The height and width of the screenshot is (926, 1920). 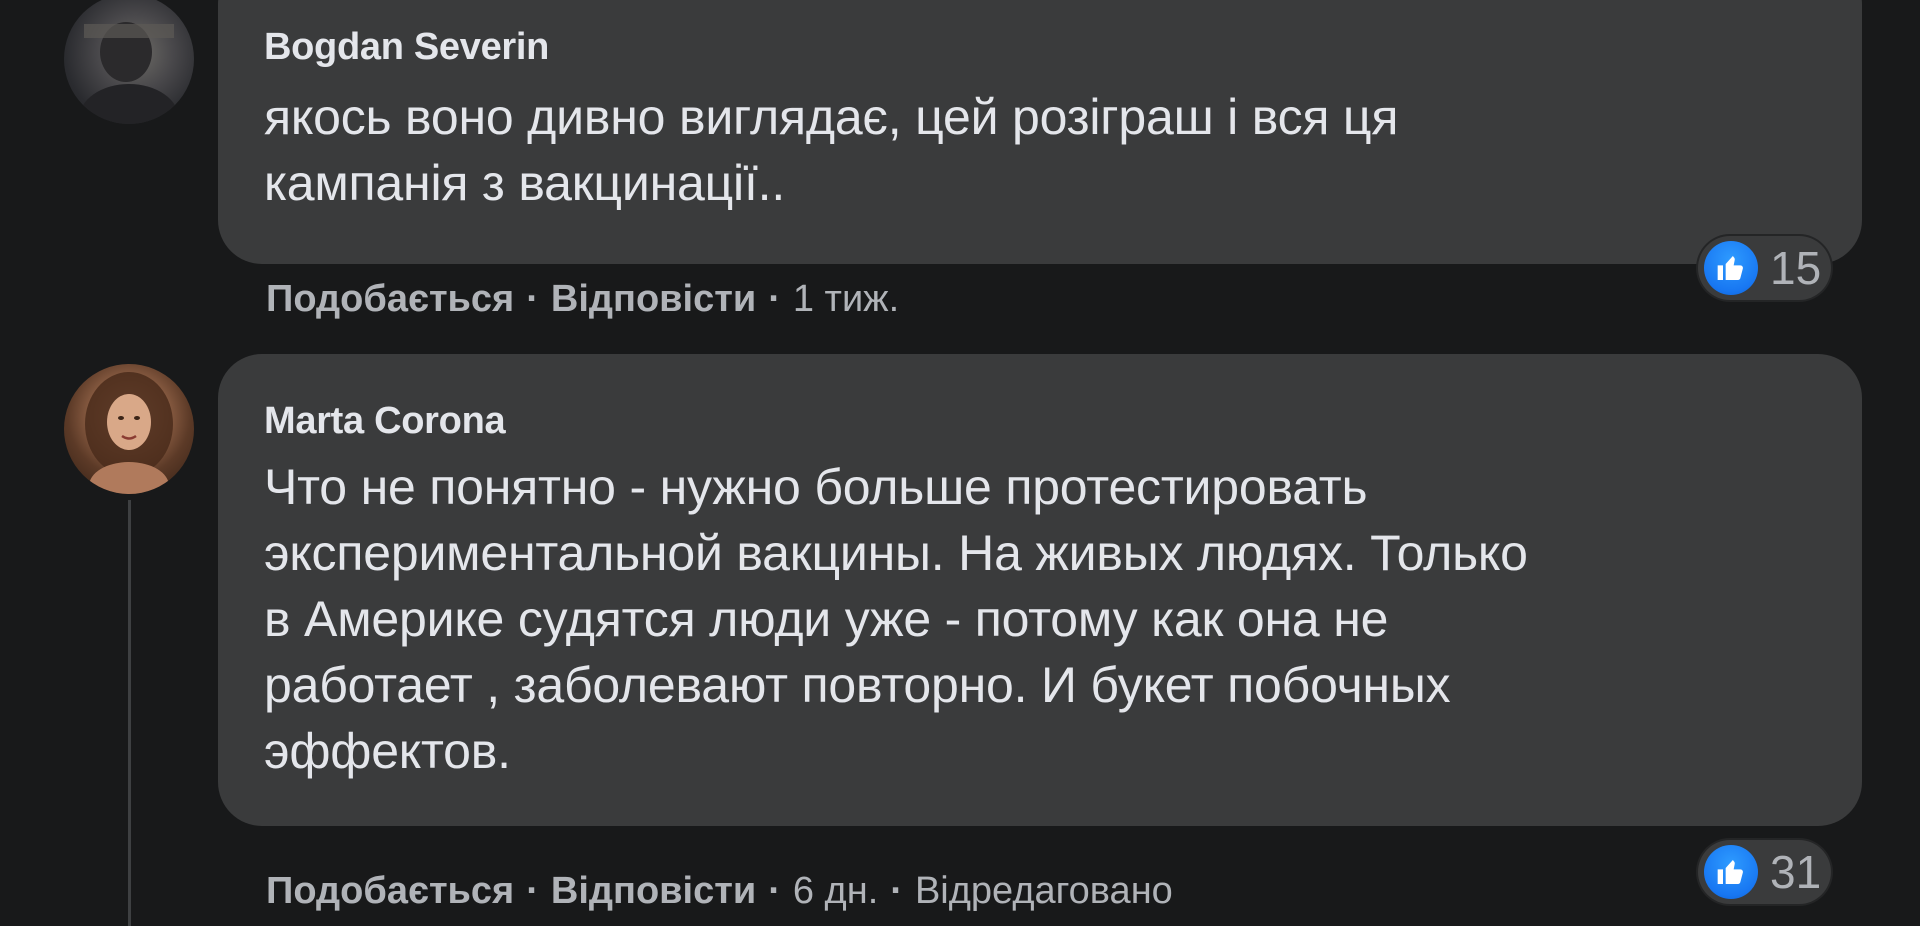 What do you see at coordinates (1796, 268) in the screenshot?
I see `reaction-count: 15` at bounding box center [1796, 268].